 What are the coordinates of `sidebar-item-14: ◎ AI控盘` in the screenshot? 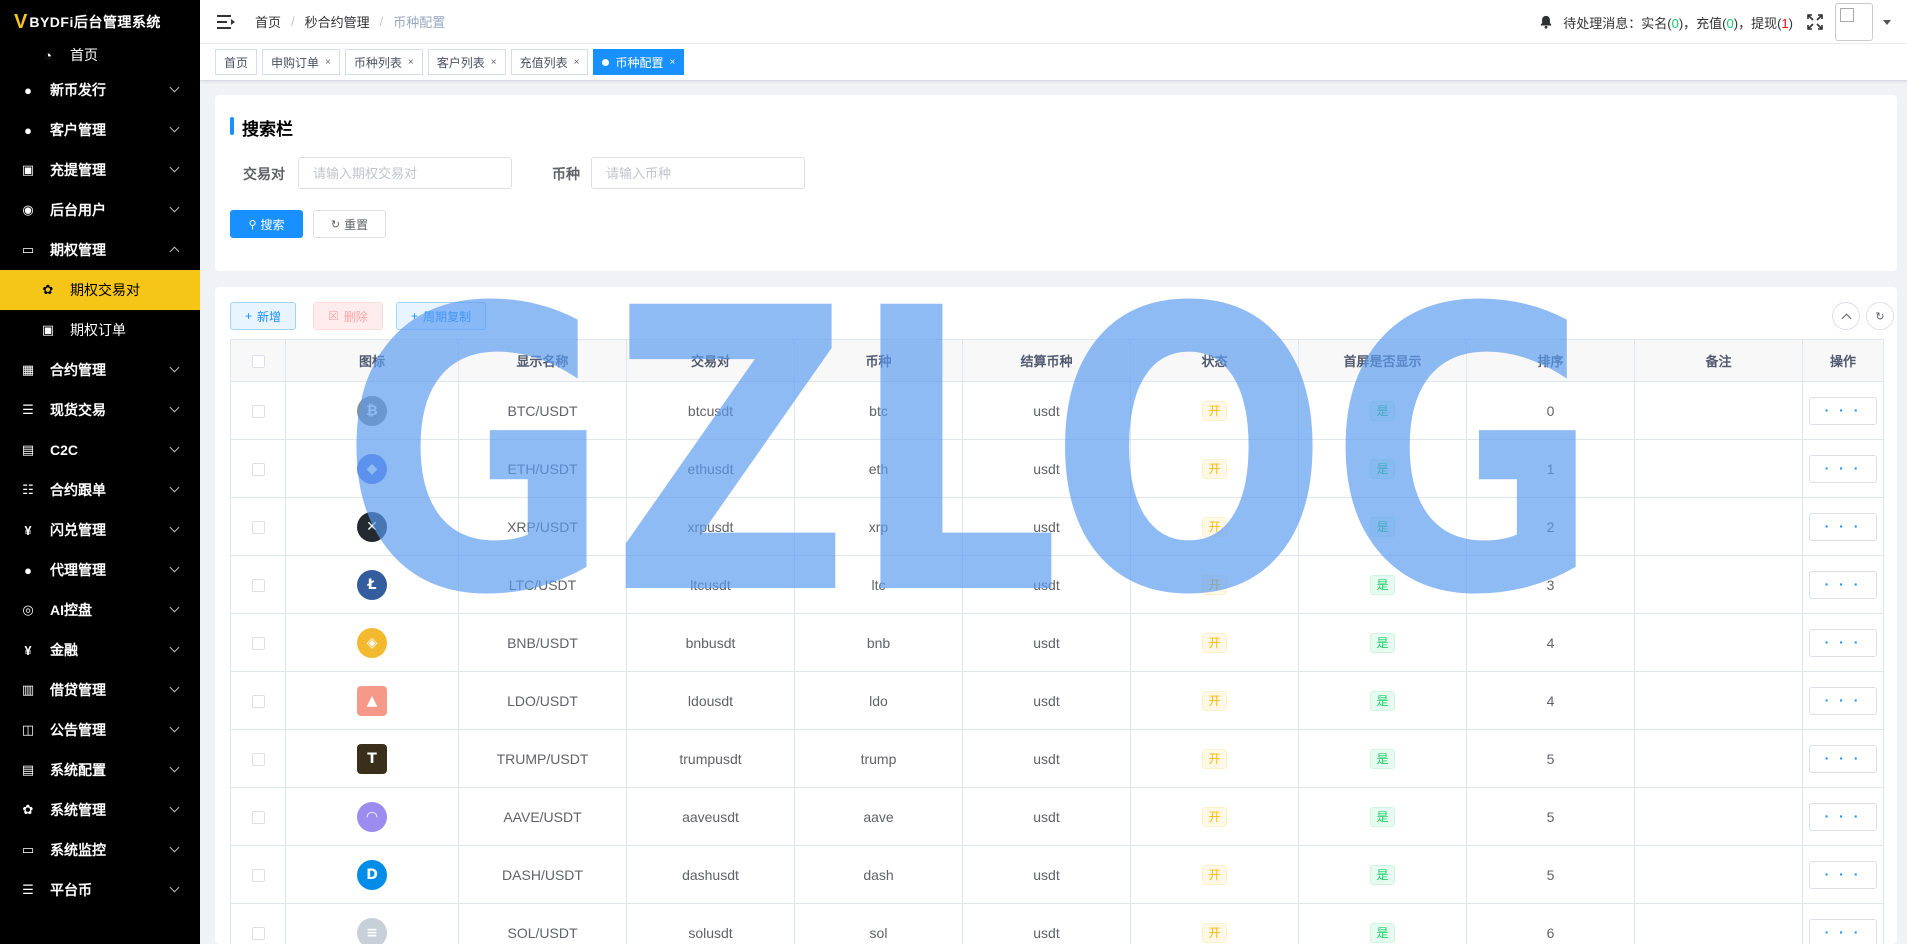 It's located at (100, 610).